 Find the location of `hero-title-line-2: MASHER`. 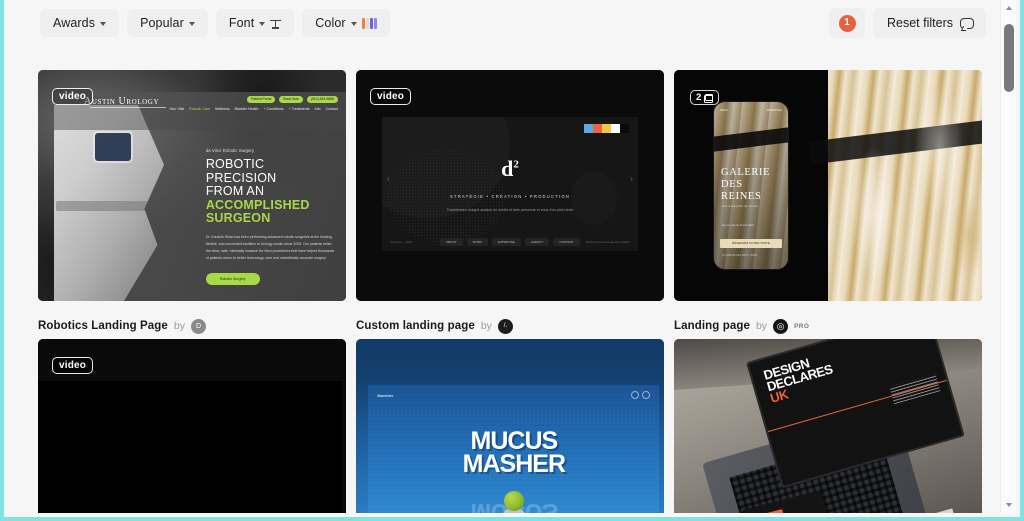

hero-title-line-2: MASHER is located at coordinates (514, 463).